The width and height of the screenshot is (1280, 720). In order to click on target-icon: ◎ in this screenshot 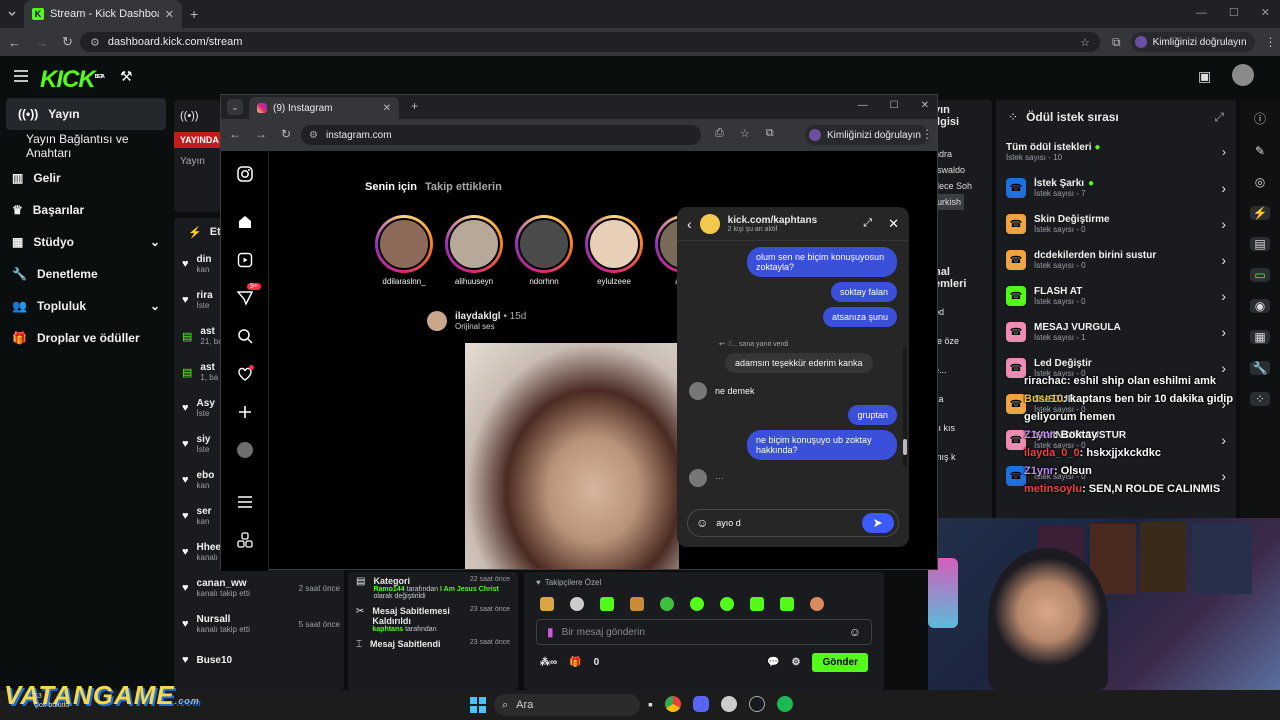, I will do `click(1260, 182)`.